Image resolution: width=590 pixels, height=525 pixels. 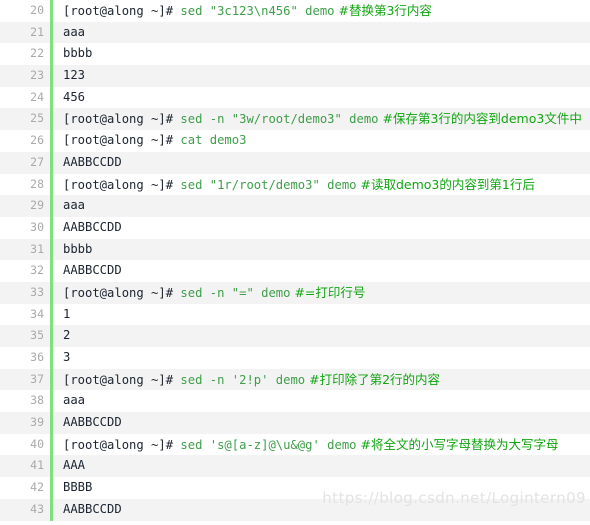 What do you see at coordinates (37, 248) in the screenshot?
I see `line-number: 31` at bounding box center [37, 248].